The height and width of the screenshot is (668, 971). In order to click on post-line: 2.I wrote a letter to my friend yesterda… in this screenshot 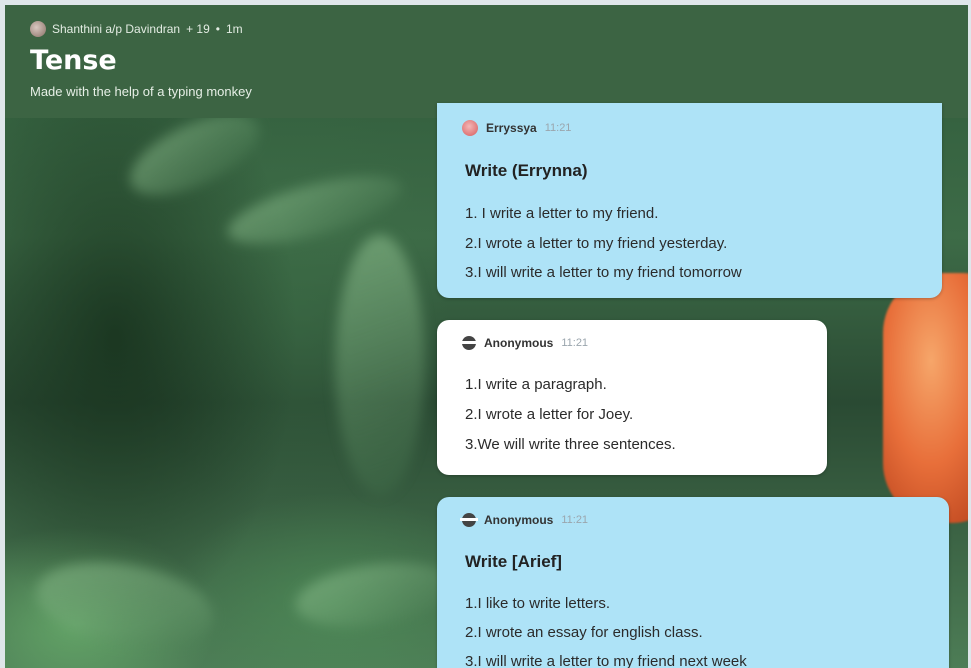, I will do `click(596, 243)`.